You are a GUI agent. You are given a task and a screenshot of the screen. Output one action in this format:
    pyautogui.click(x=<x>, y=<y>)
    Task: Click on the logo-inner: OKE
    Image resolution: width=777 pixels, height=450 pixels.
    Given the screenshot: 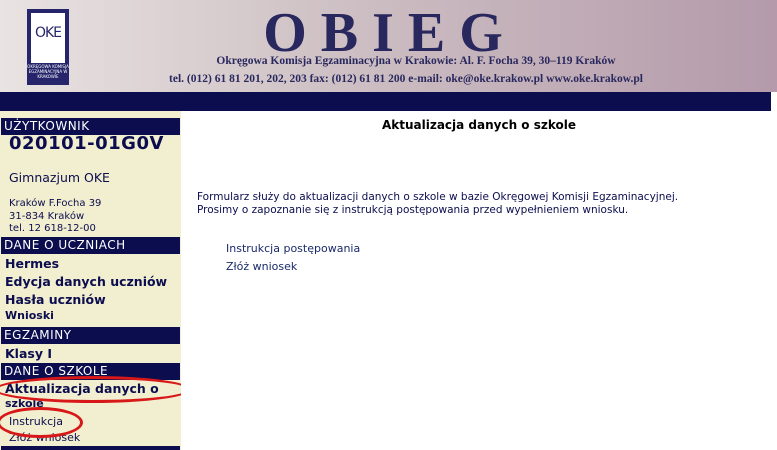 What is the action you would take?
    pyautogui.click(x=48, y=38)
    